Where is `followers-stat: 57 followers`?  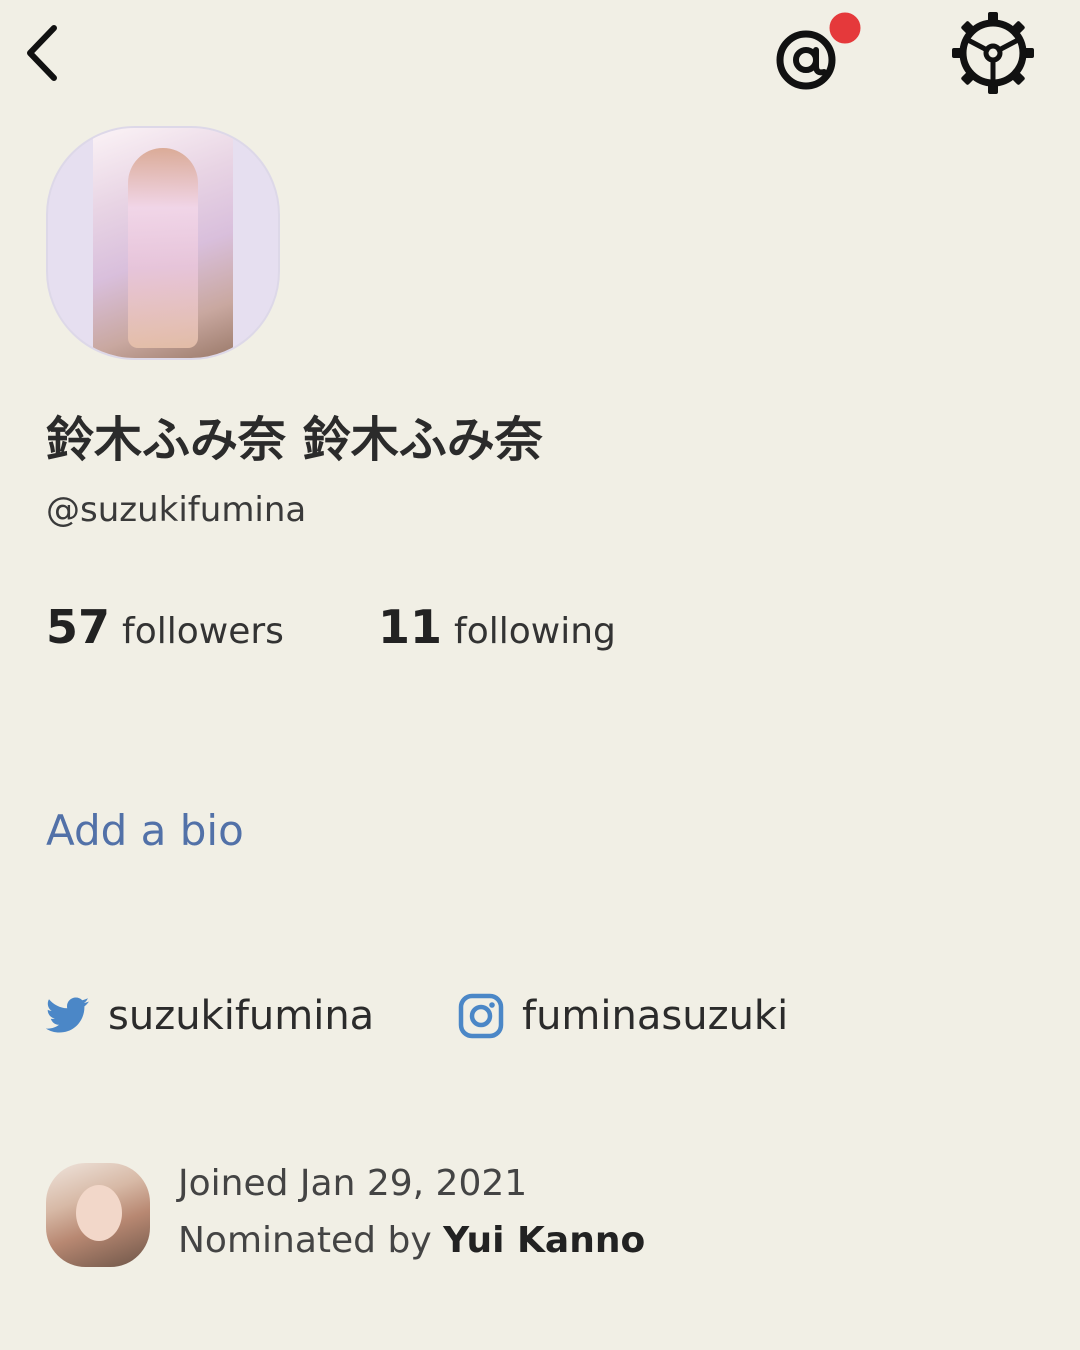 followers-stat: 57 followers is located at coordinates (165, 627).